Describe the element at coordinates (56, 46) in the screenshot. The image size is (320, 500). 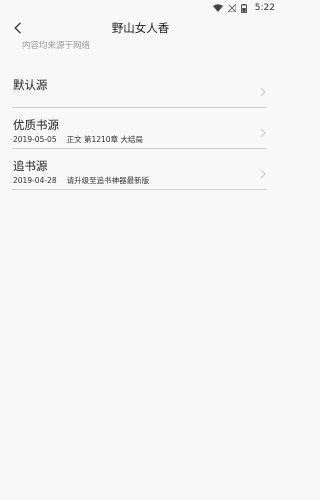
I see `page-subtitle: 内容均来源于网络` at that location.